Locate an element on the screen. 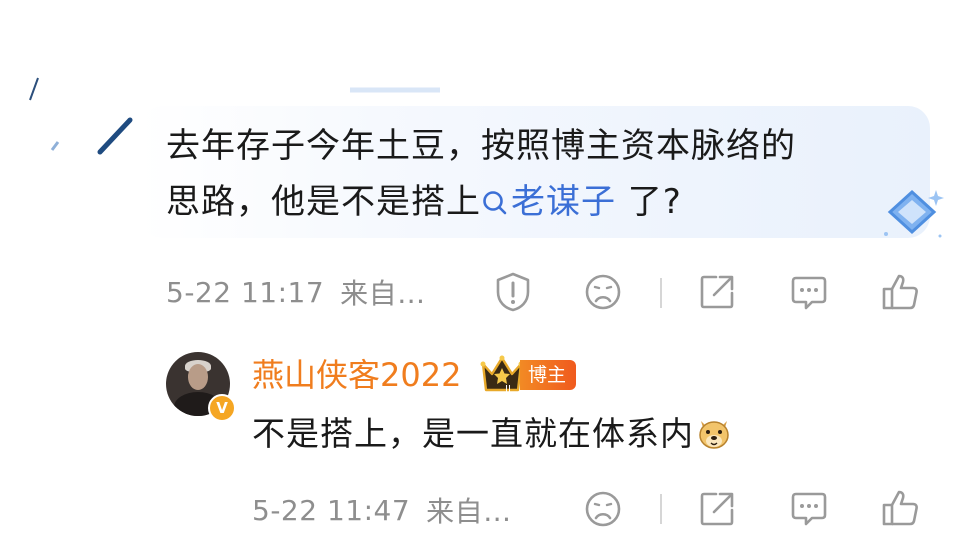 The width and height of the screenshot is (960, 552). level-badge-text: II is located at coordinates (508, 389).